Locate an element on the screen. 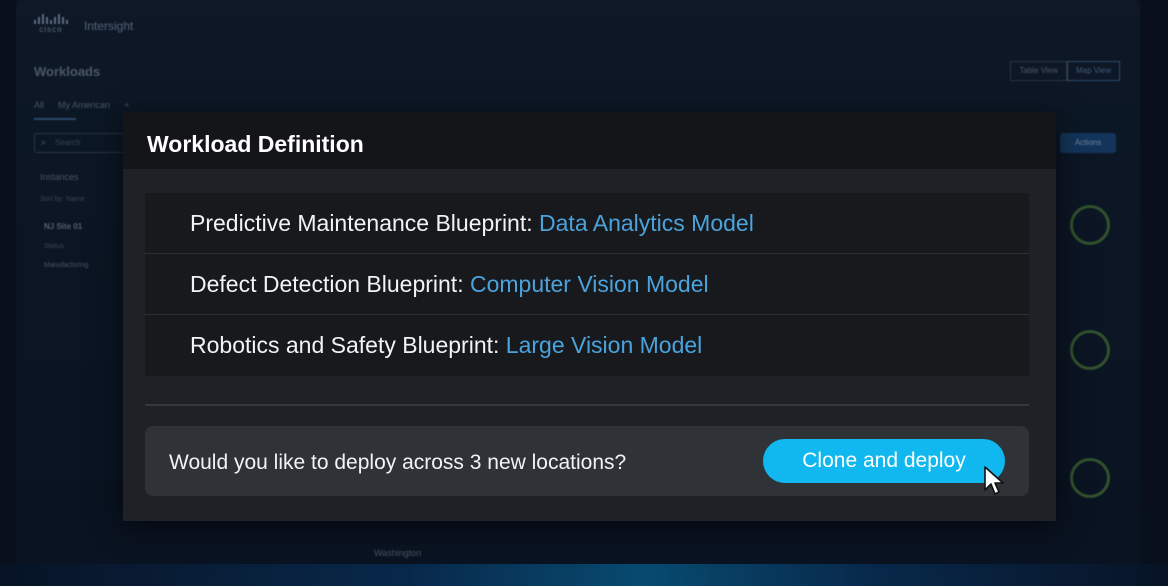 This screenshot has width=1168, height=586. blueprint-label: Defect Detection Blueprint: is located at coordinates (330, 284).